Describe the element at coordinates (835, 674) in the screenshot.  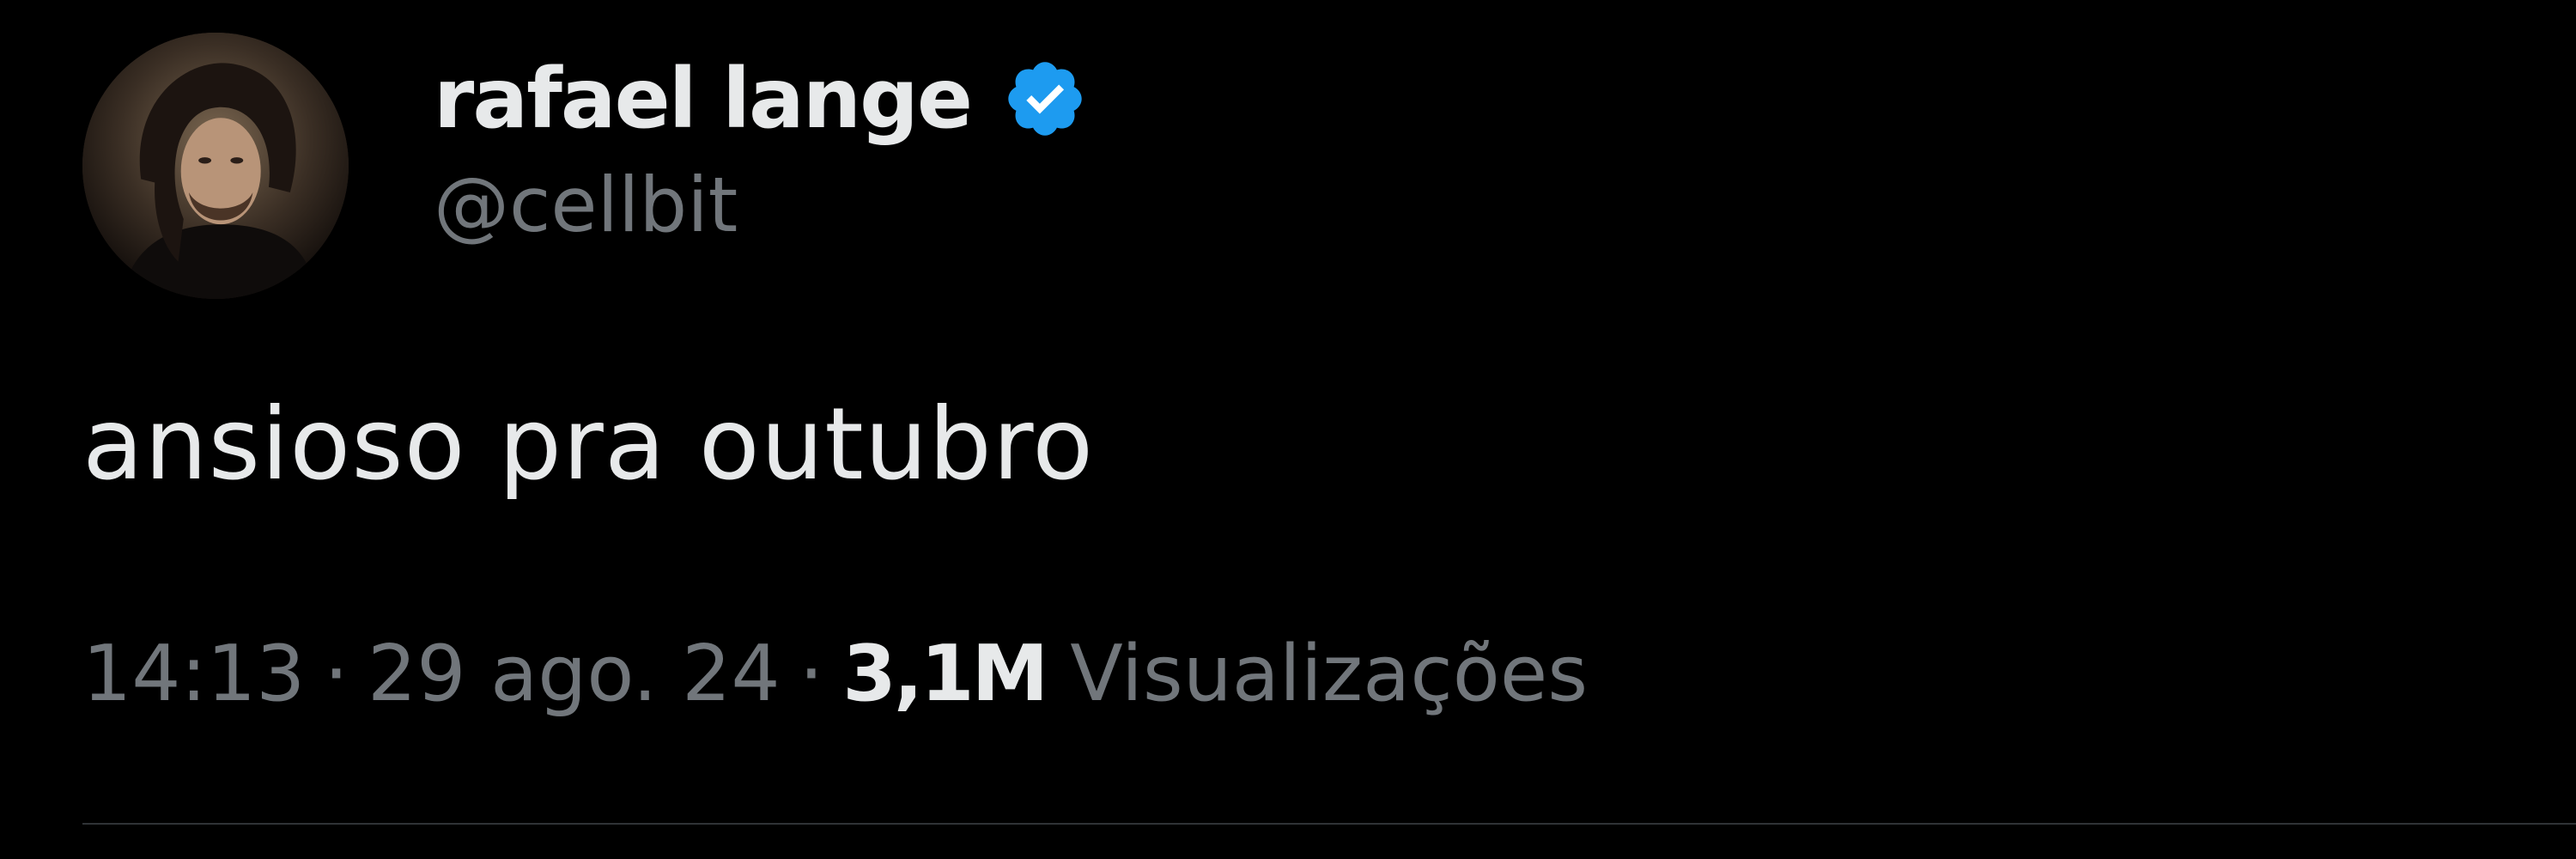
I see `tweet-meta: 14:13 · 29 ago. 24 · 3,1M Visualizações` at that location.